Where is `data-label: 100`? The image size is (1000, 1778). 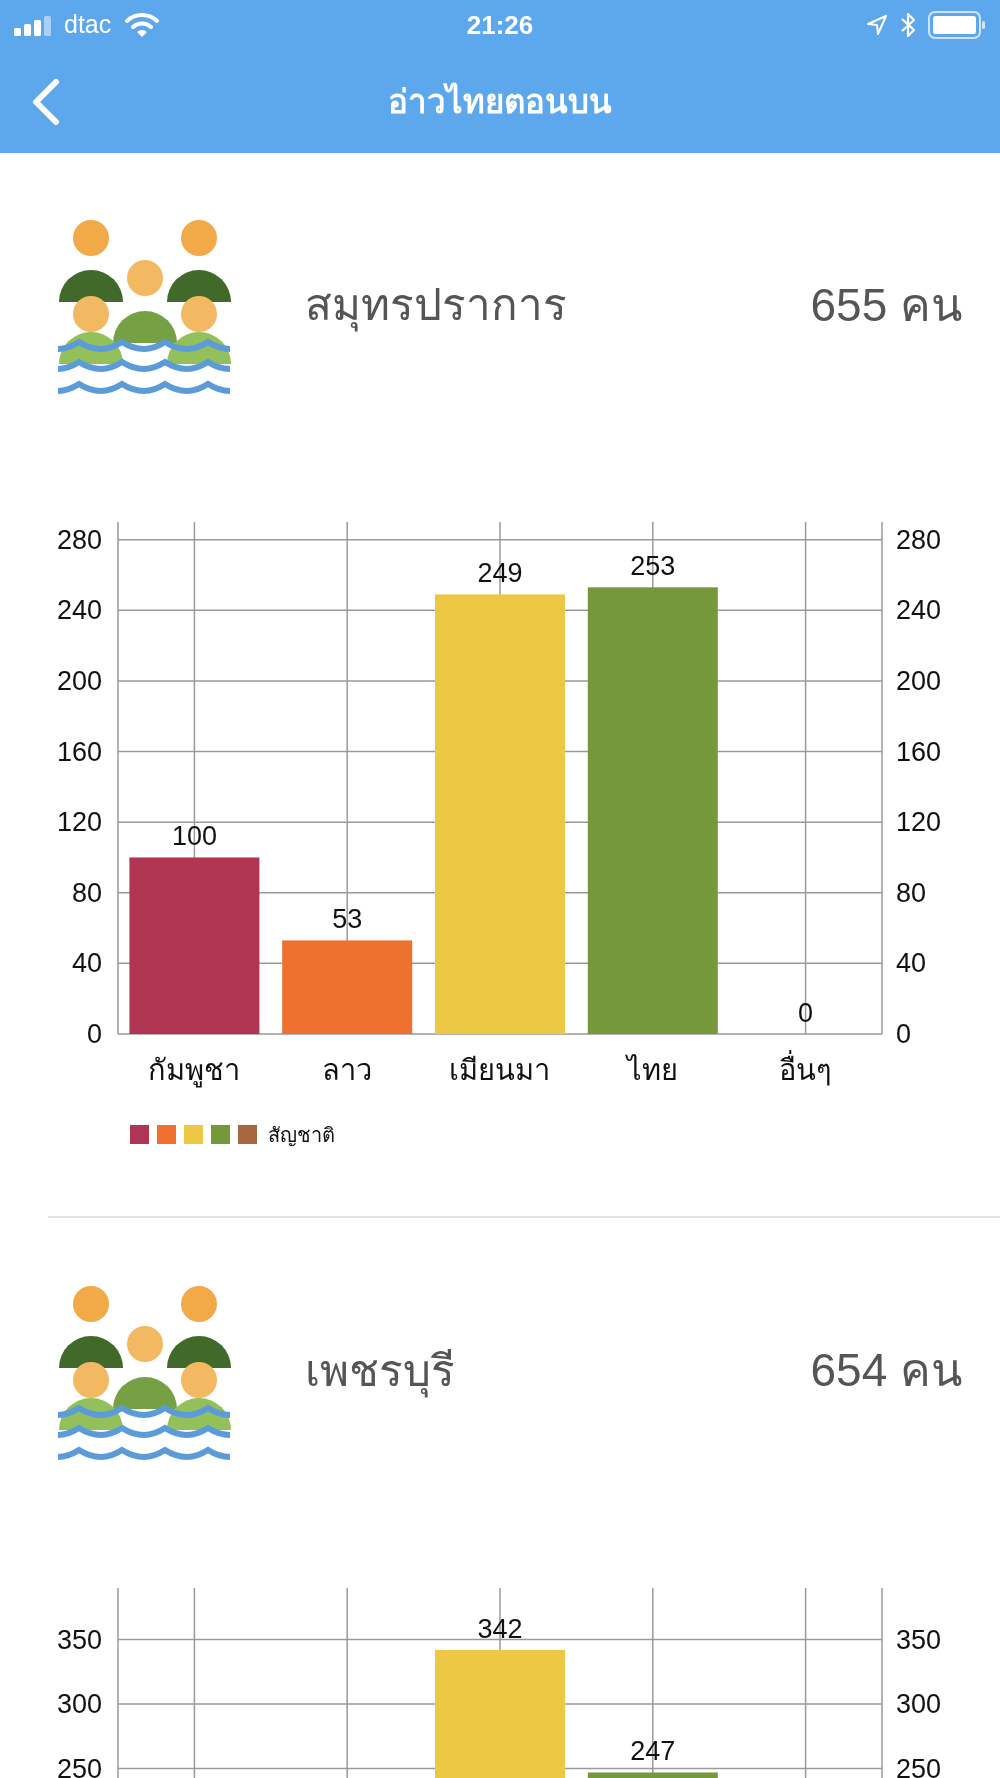 data-label: 100 is located at coordinates (194, 836).